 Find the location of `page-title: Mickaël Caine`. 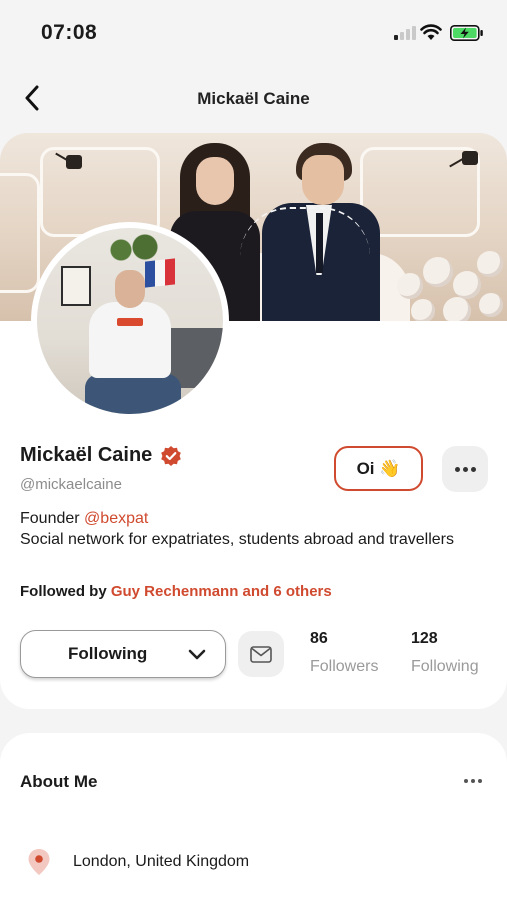

page-title: Mickaël Caine is located at coordinates (253, 98).